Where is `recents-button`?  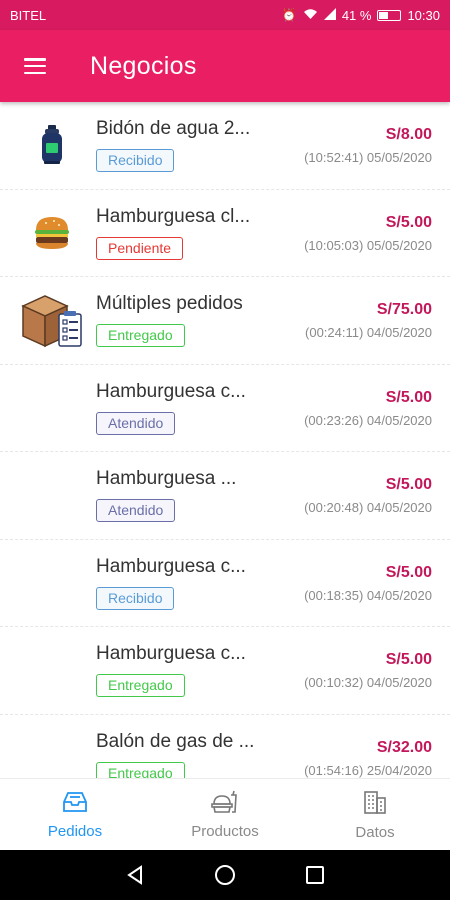 recents-button is located at coordinates (315, 875).